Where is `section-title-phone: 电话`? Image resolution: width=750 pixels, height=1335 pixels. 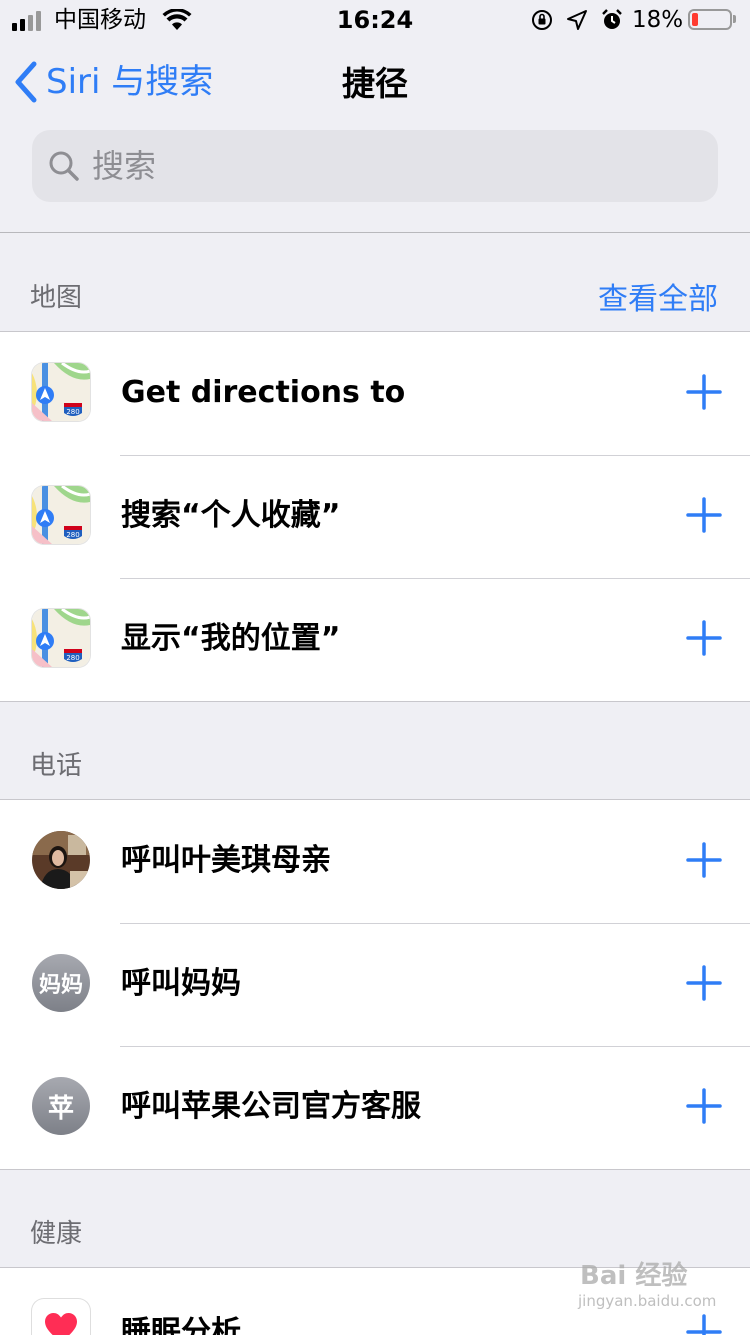
section-title-phone: 电话 is located at coordinates (56, 766).